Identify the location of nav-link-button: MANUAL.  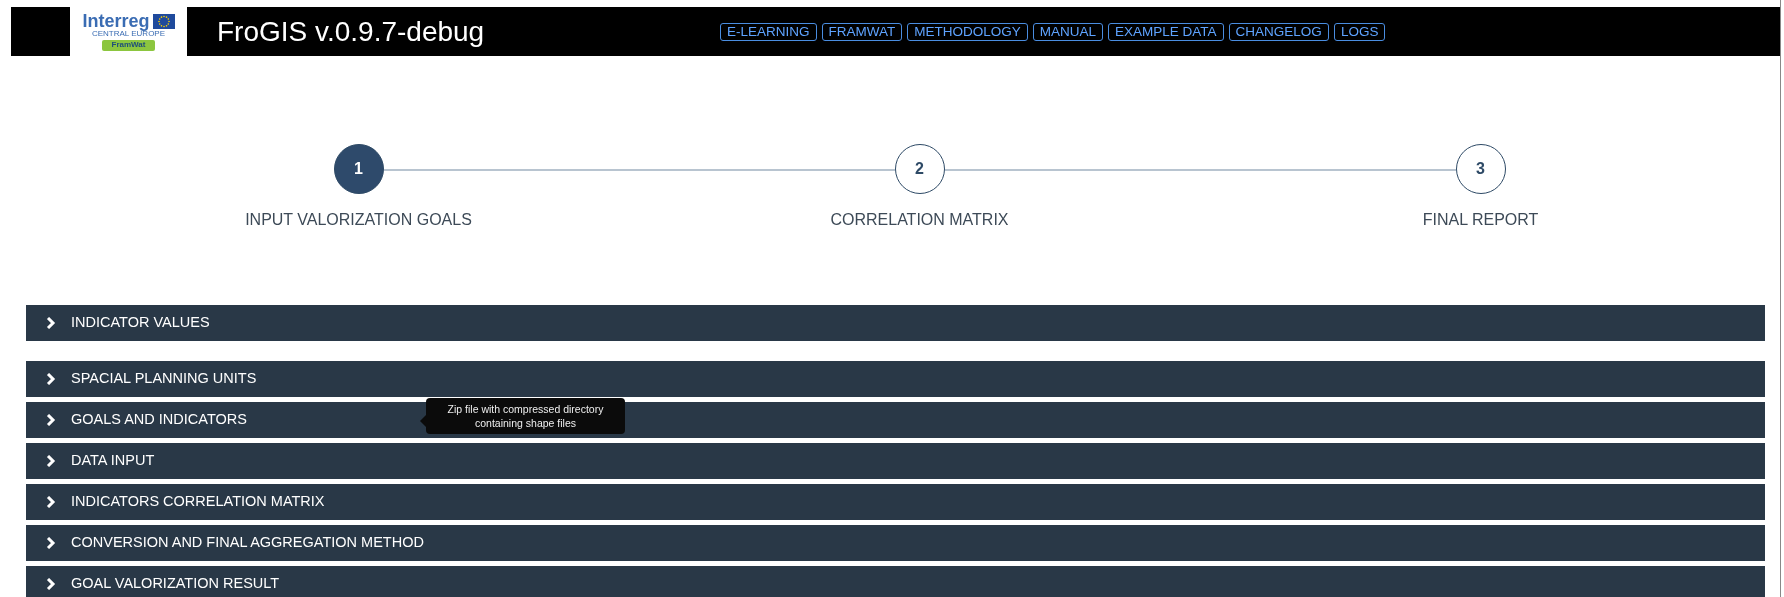
(1068, 31).